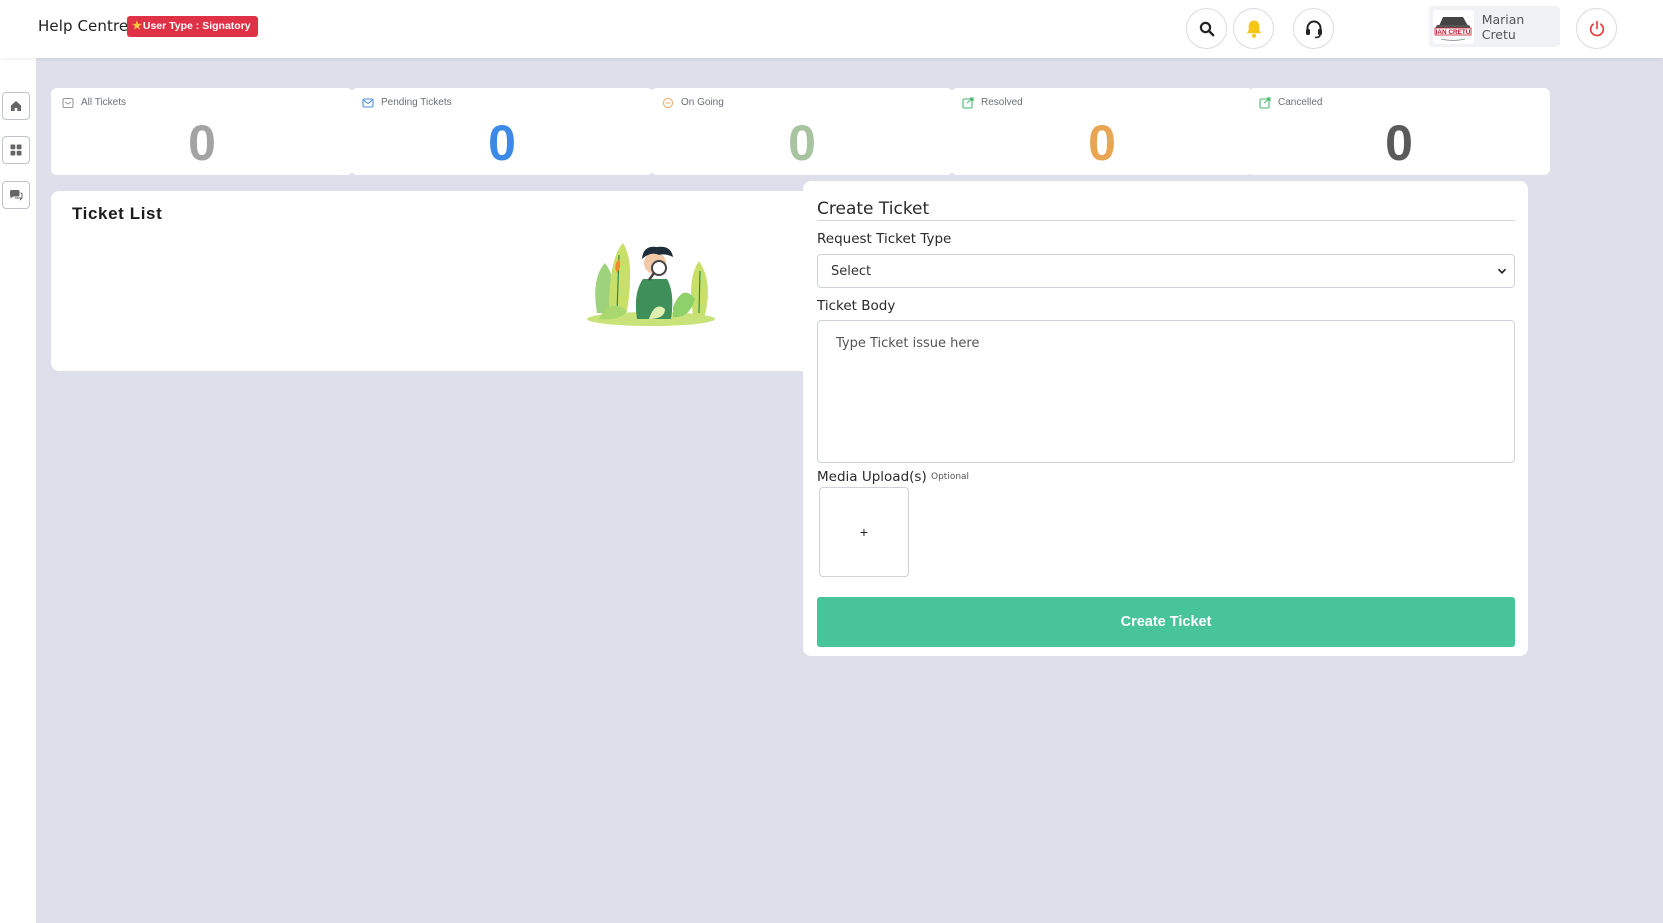 This screenshot has height=923, width=1663. What do you see at coordinates (368, 103) in the screenshot?
I see `envelope-icon` at bounding box center [368, 103].